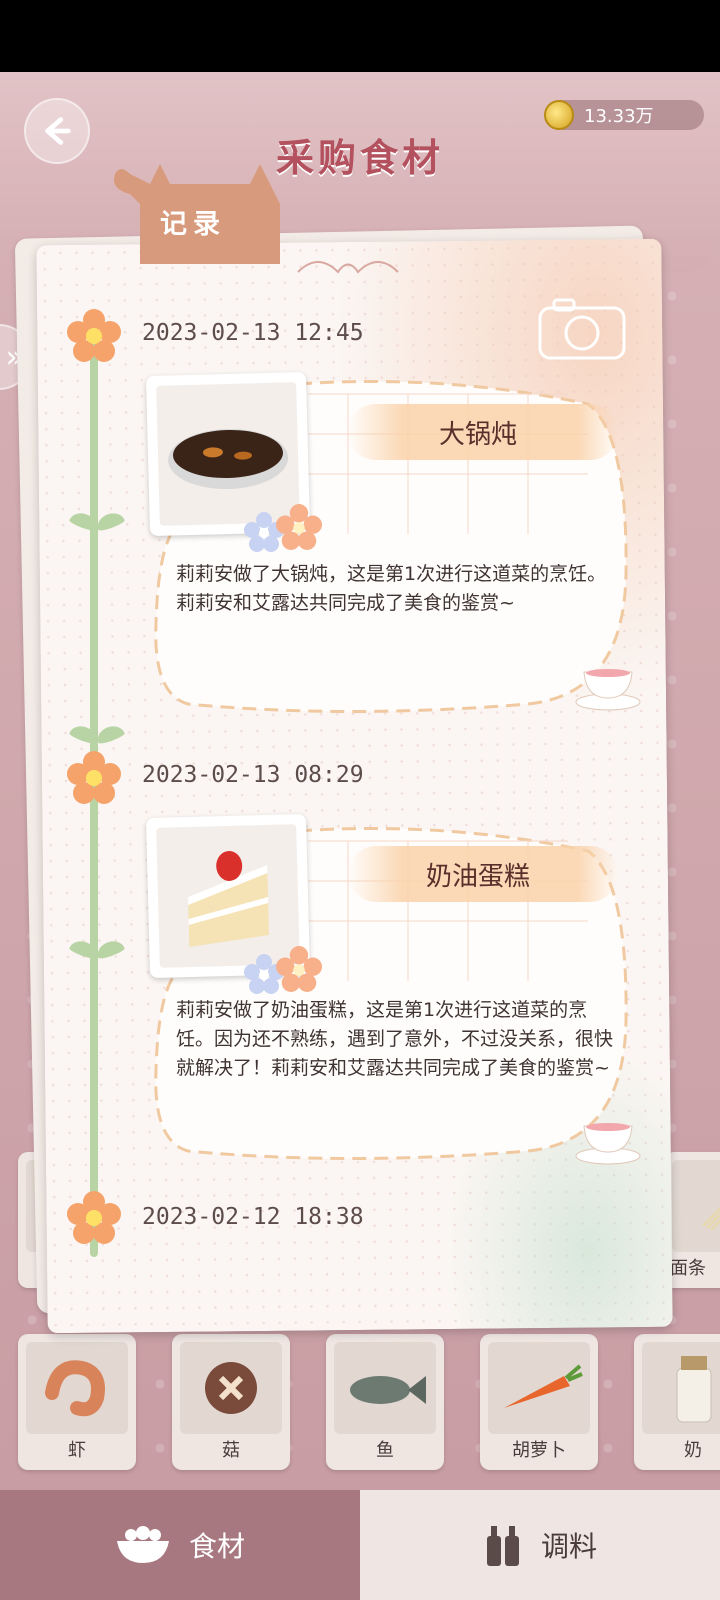  I want to click on dish-name: 奶油蛋糕, so click(477, 877).